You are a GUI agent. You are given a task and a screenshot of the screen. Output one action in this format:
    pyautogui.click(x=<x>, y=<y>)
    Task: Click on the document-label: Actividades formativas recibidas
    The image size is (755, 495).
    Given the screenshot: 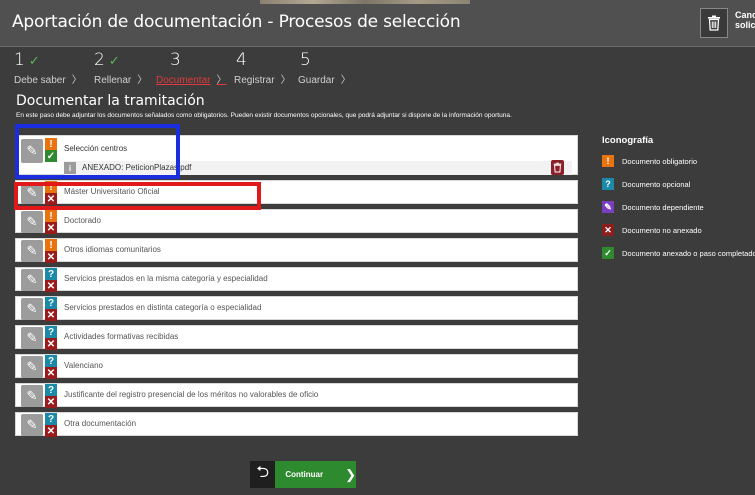 What is the action you would take?
    pyautogui.click(x=121, y=336)
    